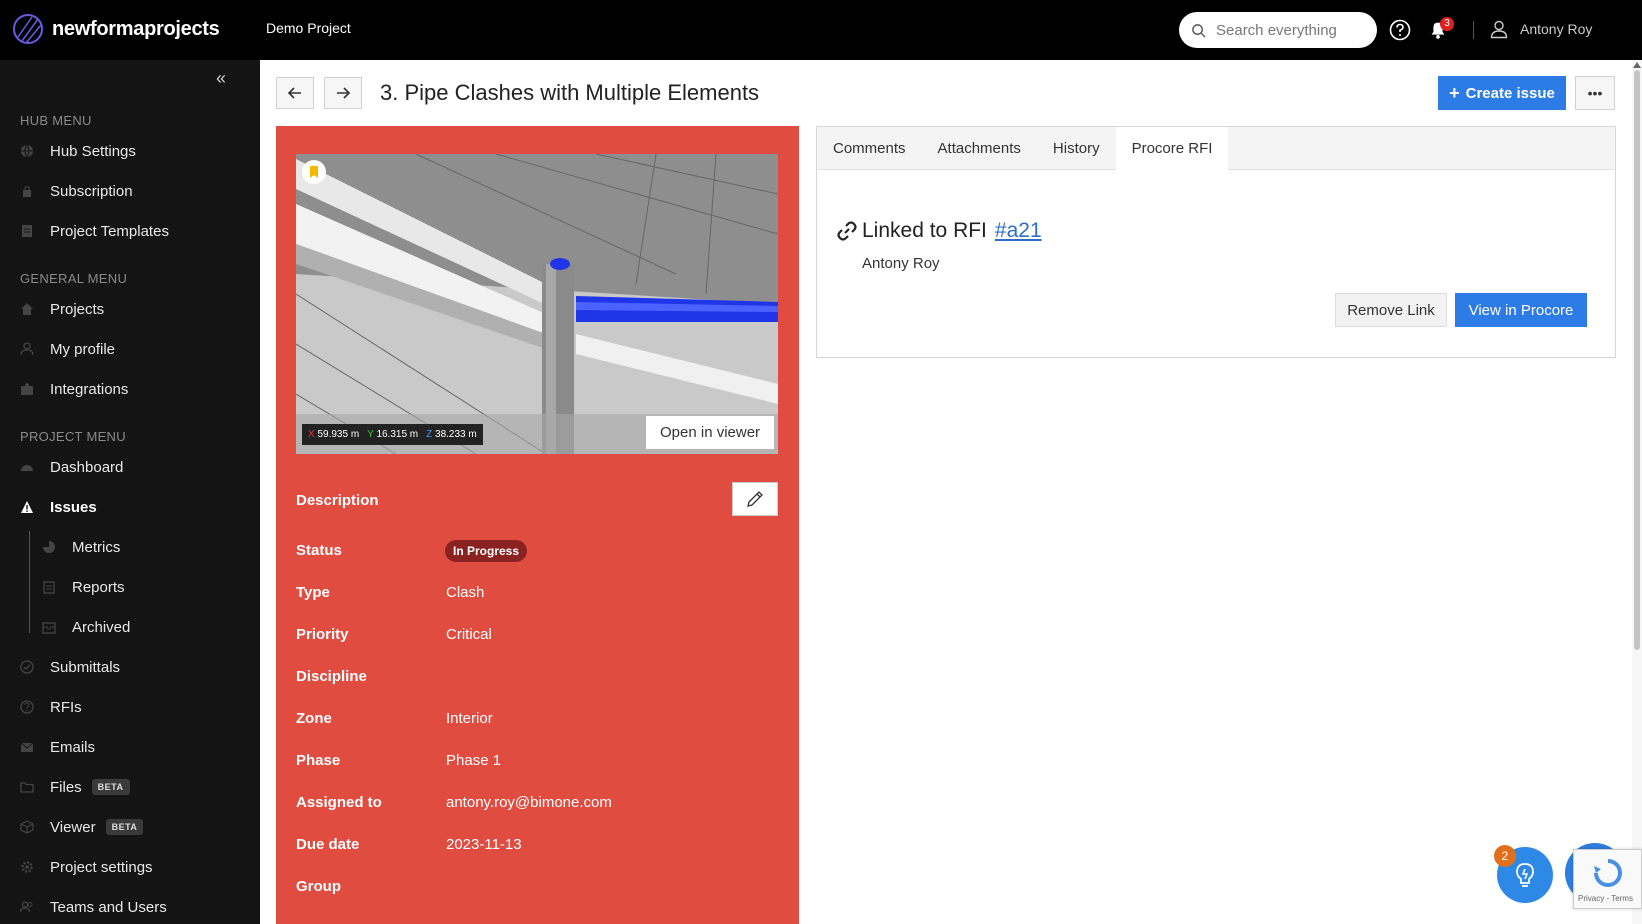  I want to click on sidebar-item-label: My profile, so click(83, 349).